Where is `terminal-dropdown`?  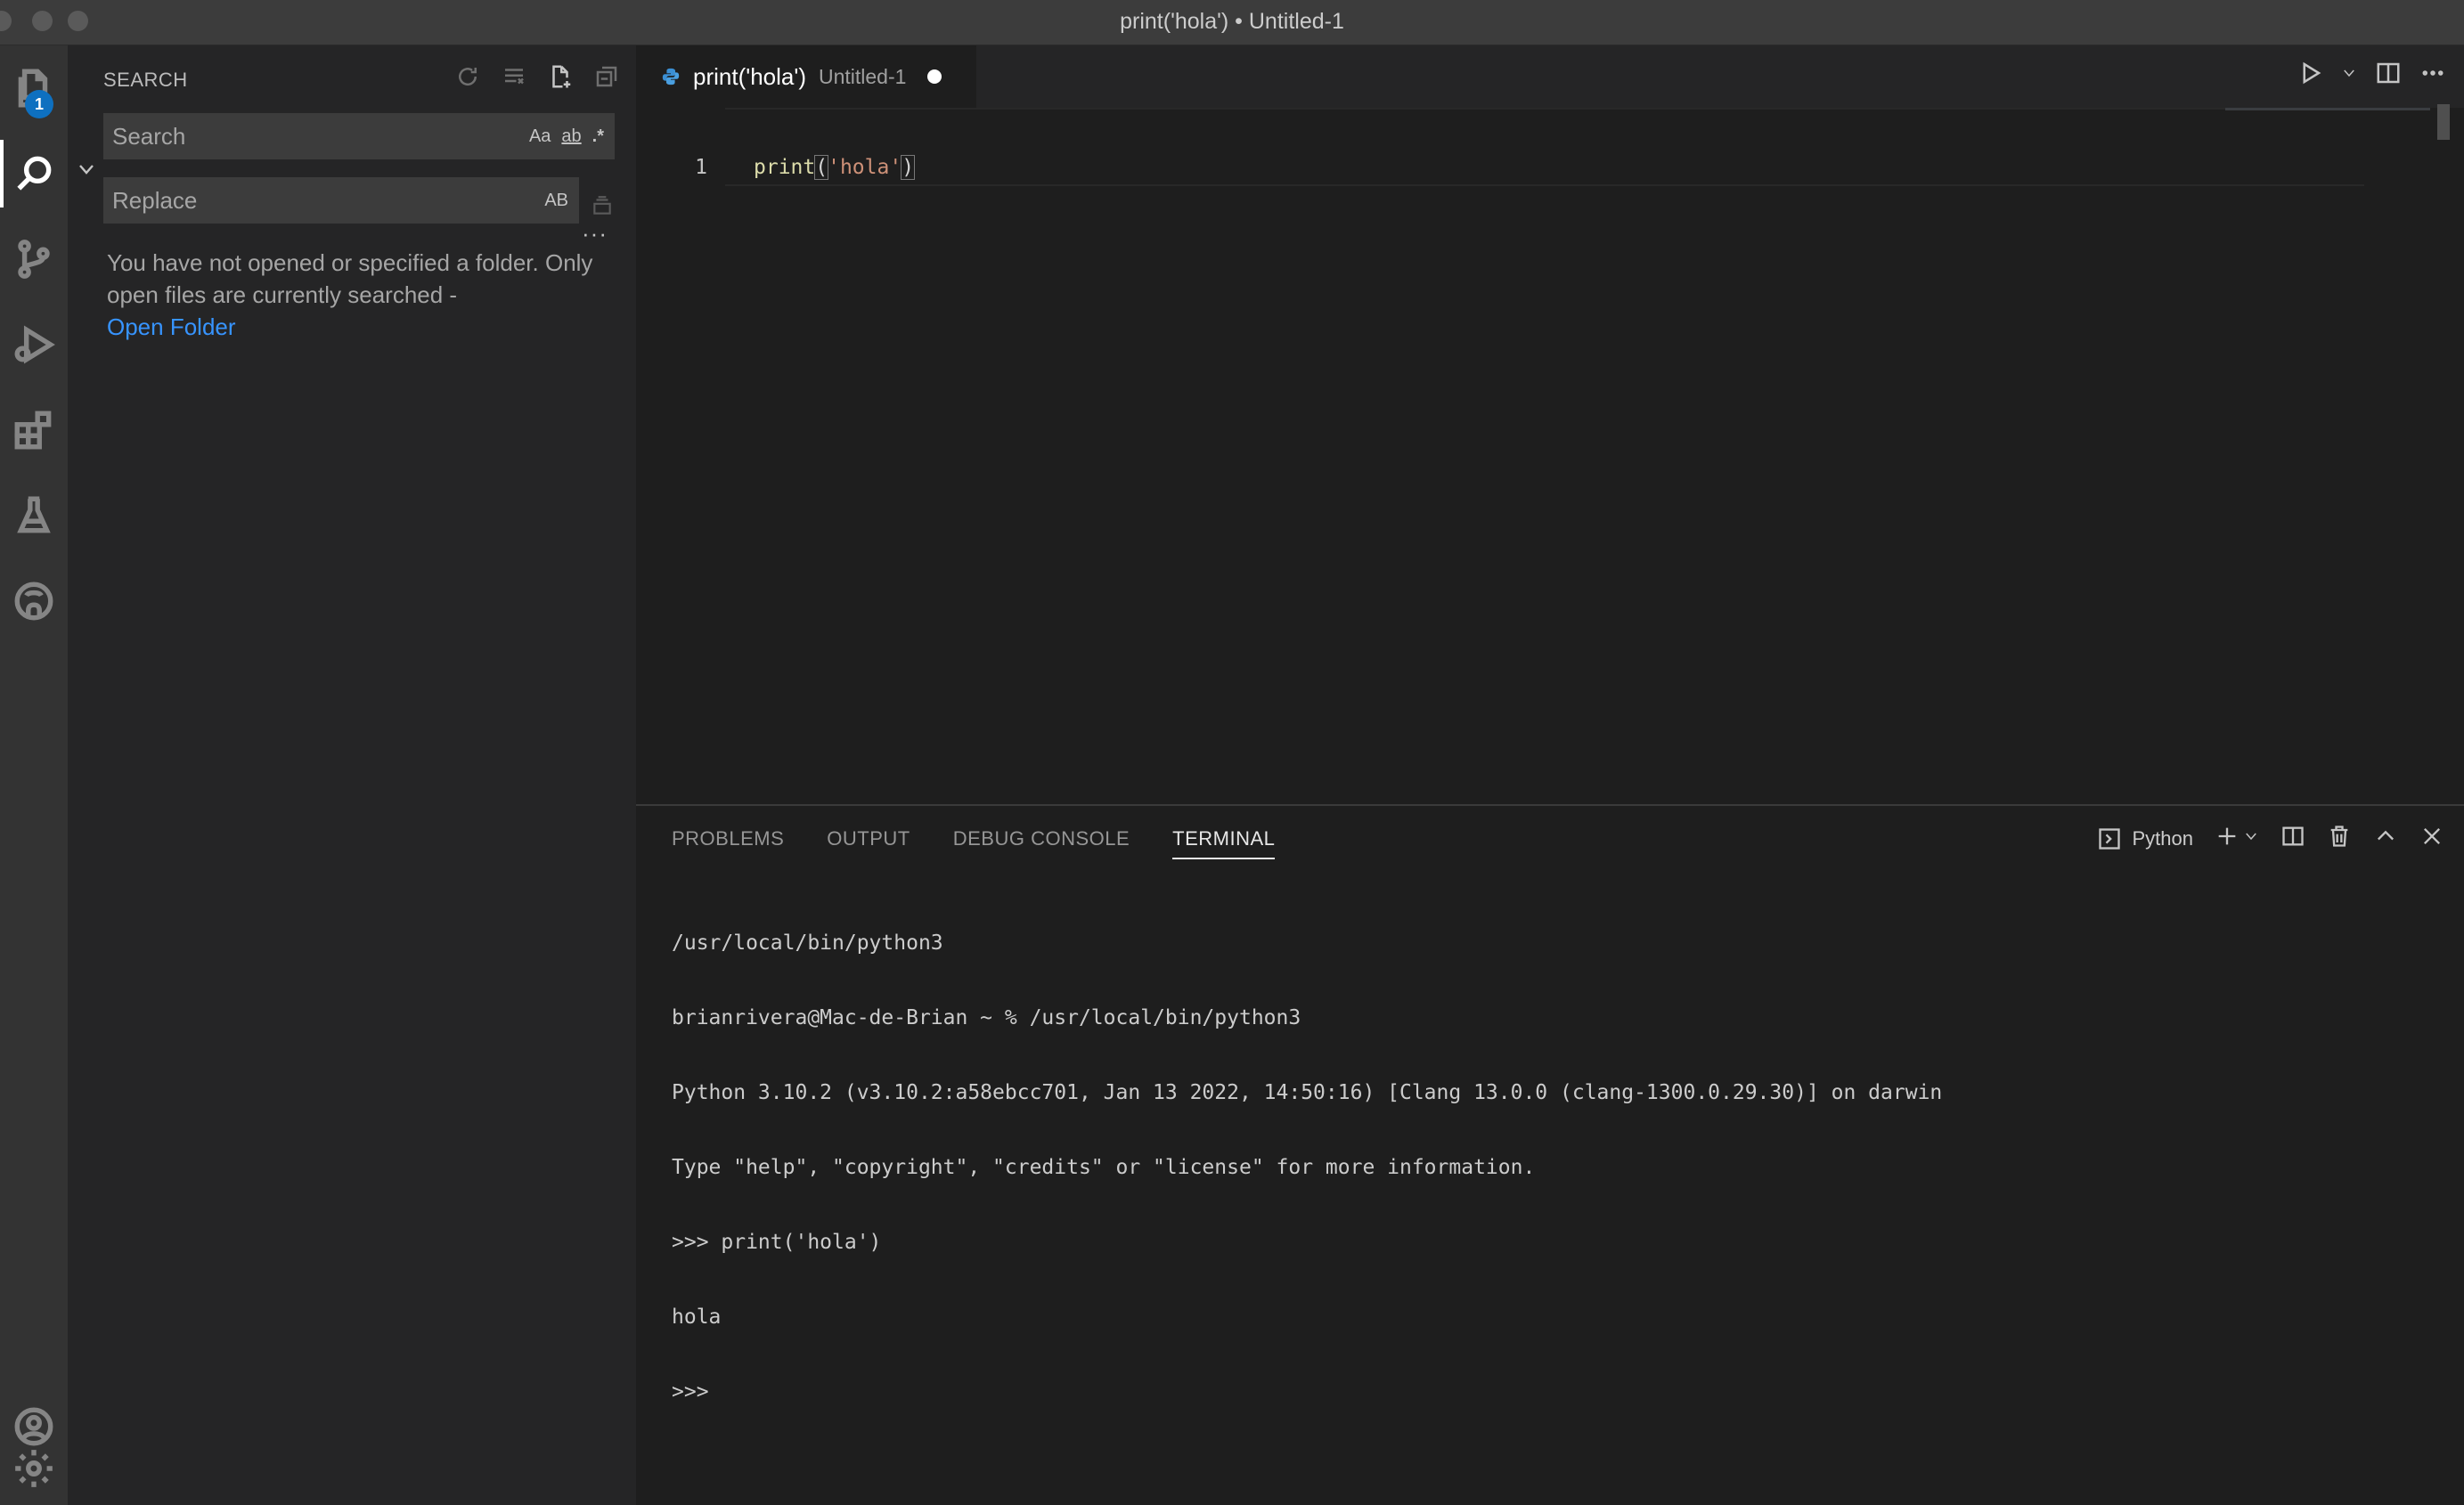 terminal-dropdown is located at coordinates (2251, 838).